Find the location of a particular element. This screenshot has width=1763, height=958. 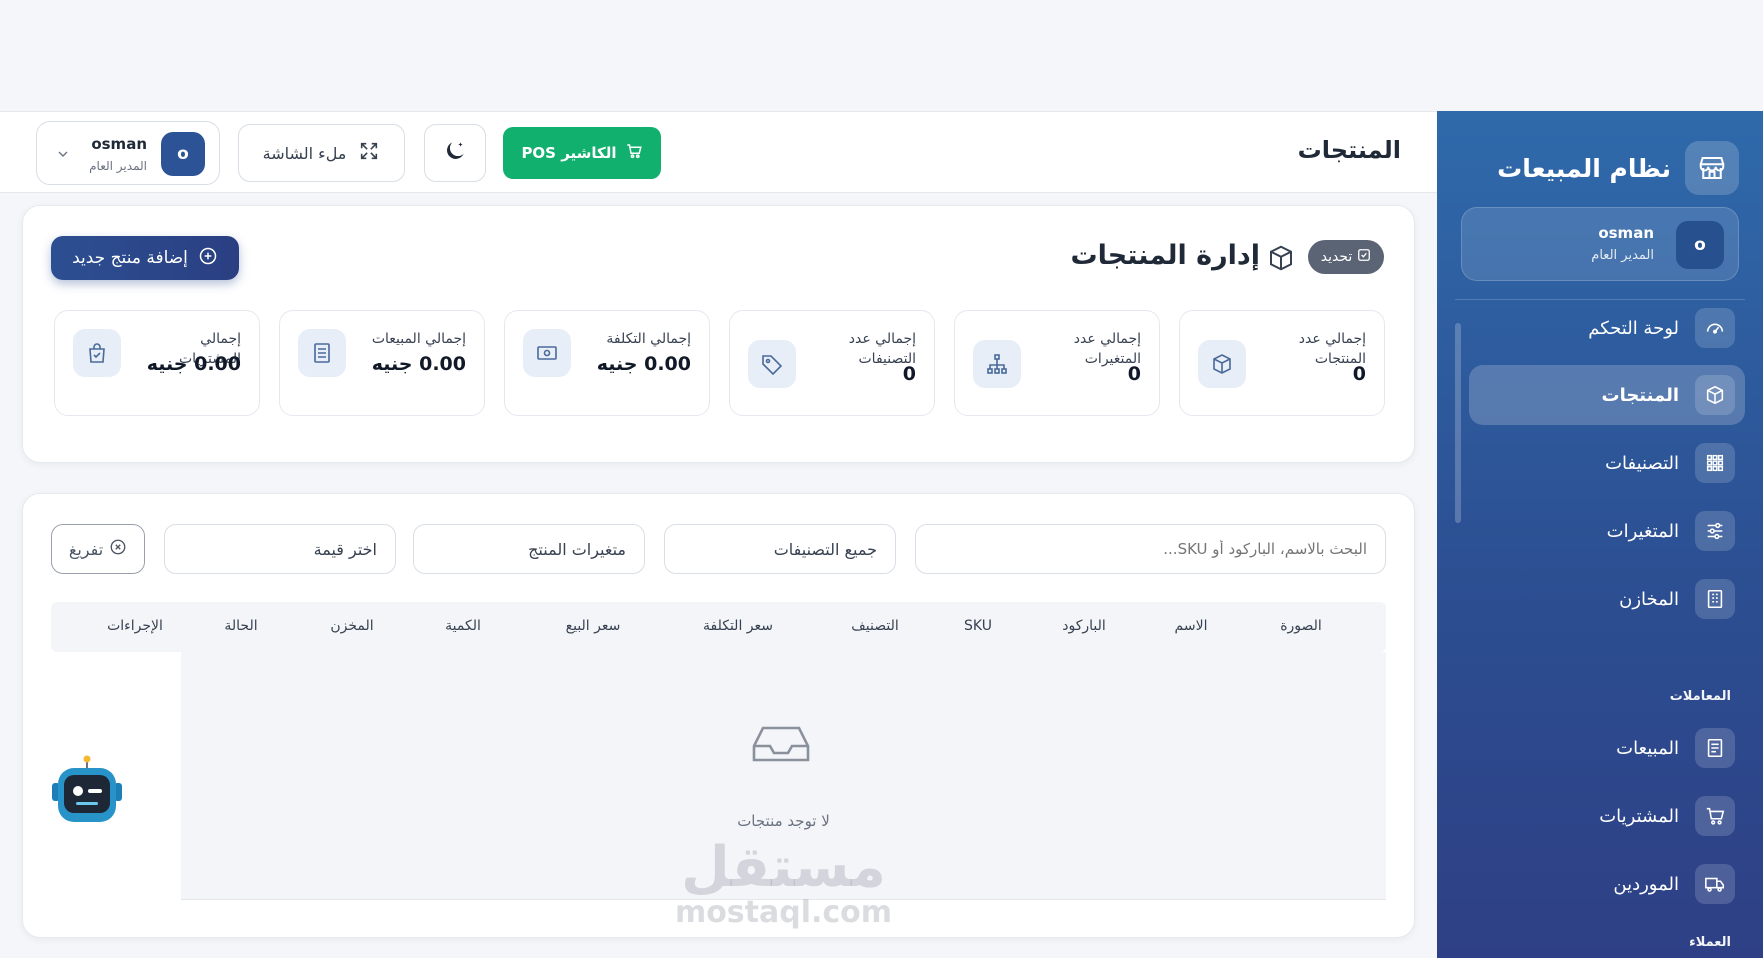

add-product-button: إضافة منتج جديد is located at coordinates (145, 258).